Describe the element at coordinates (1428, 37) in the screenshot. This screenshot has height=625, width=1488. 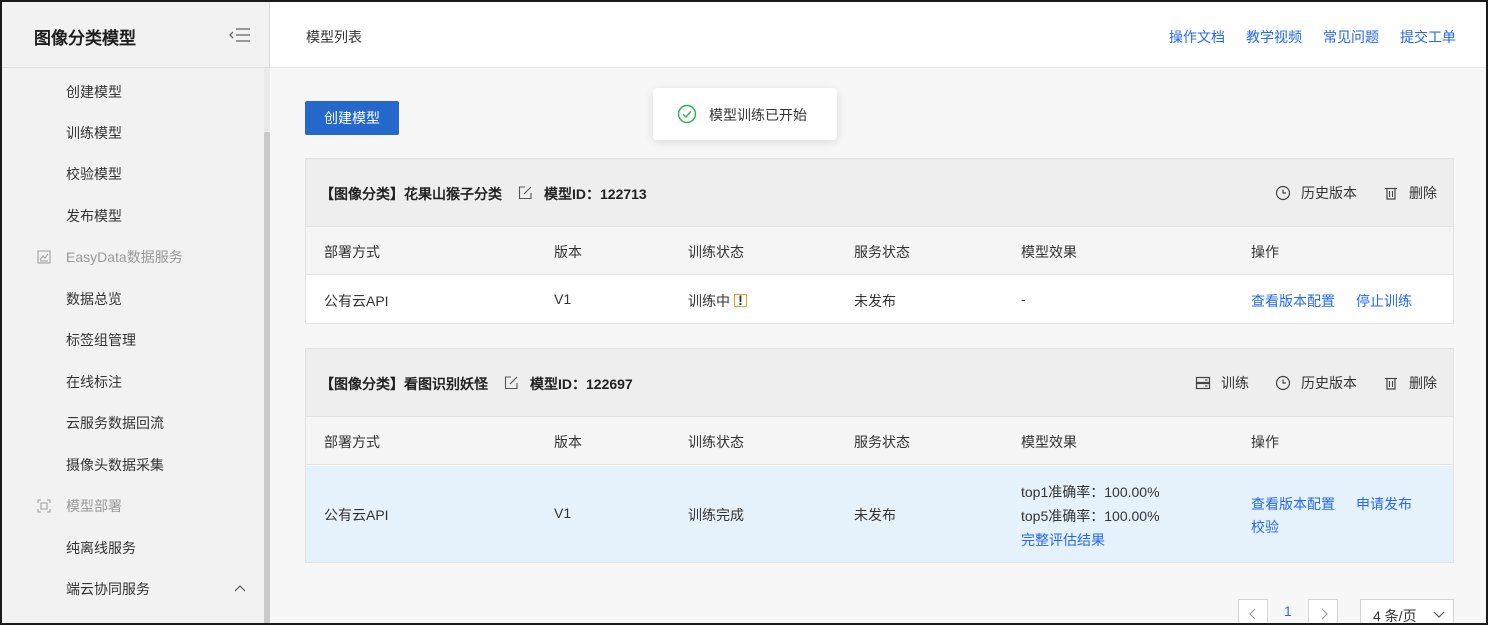
I see `link-submit-ticket: 提交工单` at that location.